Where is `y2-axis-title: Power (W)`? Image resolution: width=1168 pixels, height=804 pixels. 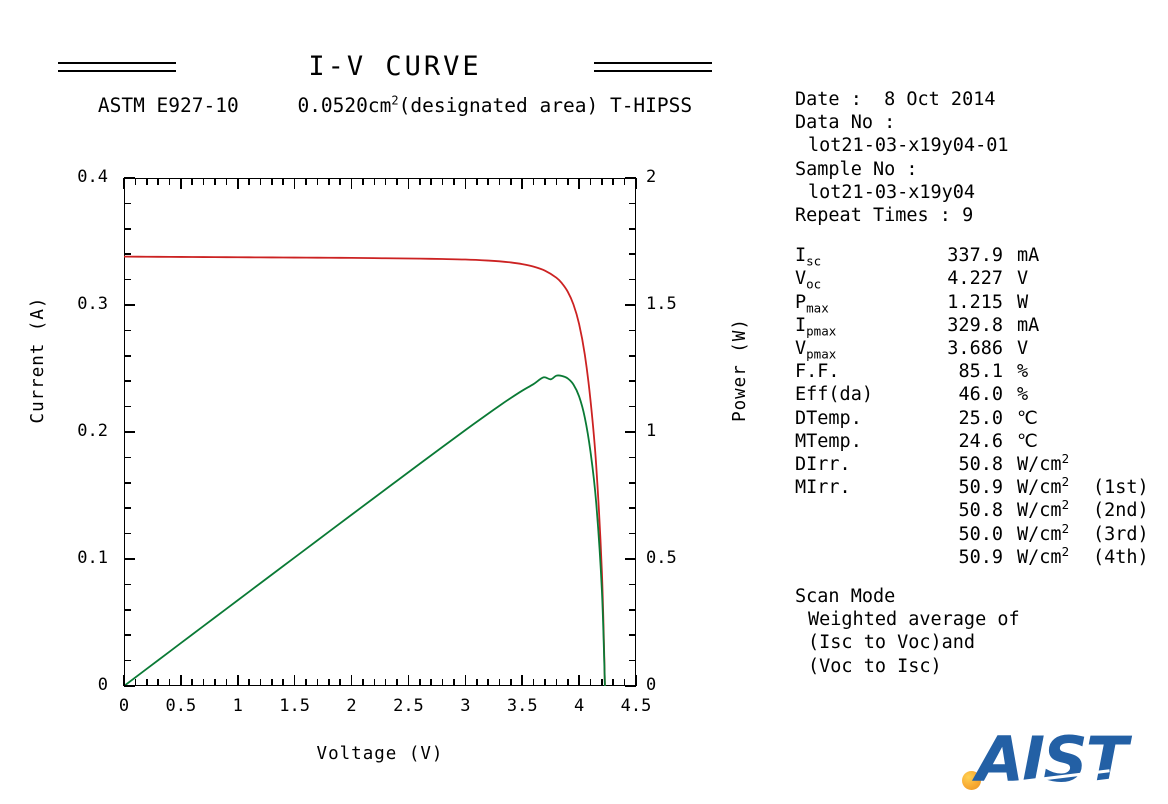
y2-axis-title: Power (W) is located at coordinates (740, 370).